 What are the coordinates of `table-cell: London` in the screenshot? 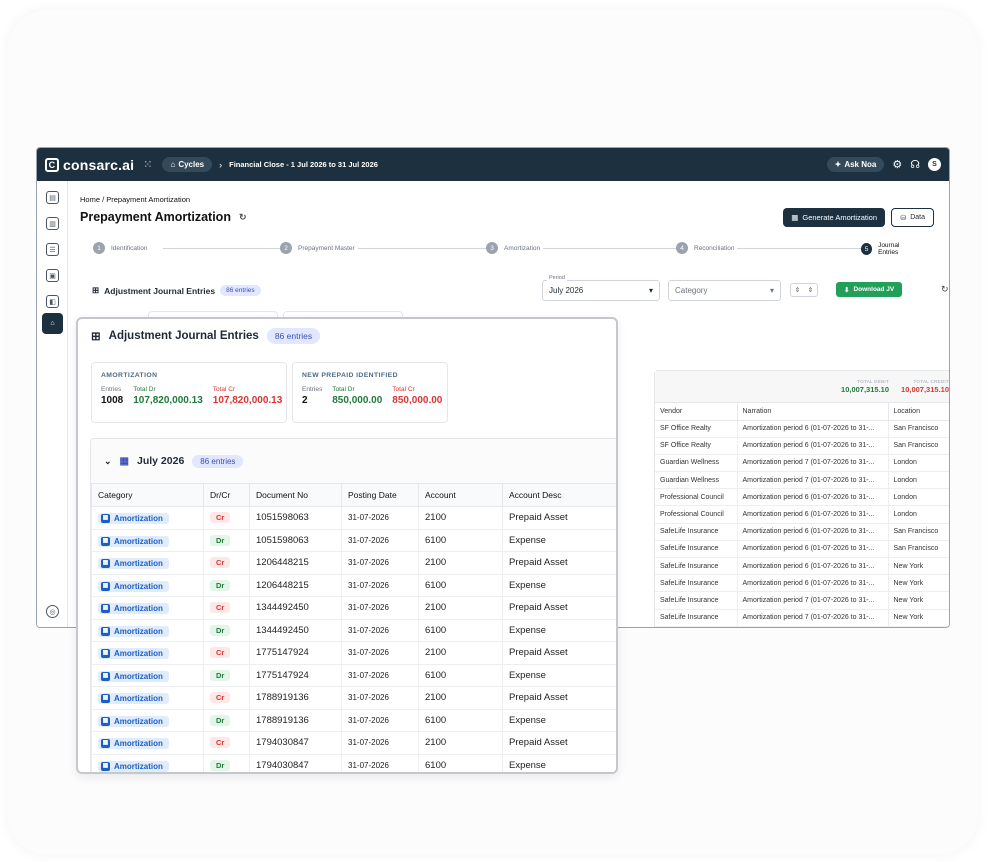 It's located at (918, 463).